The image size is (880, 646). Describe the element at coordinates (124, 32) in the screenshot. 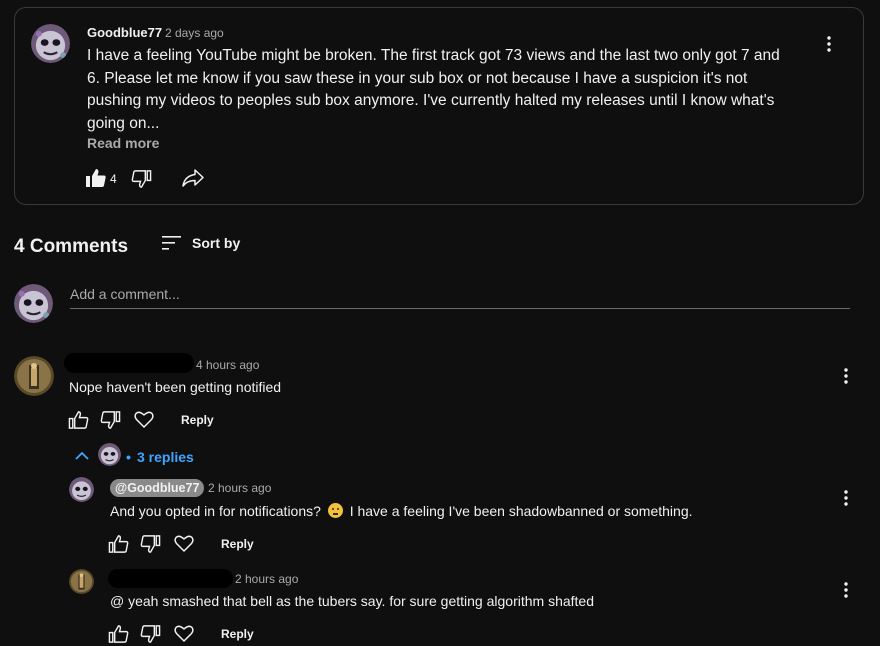

I see `post-author-name: Goodblue77` at that location.